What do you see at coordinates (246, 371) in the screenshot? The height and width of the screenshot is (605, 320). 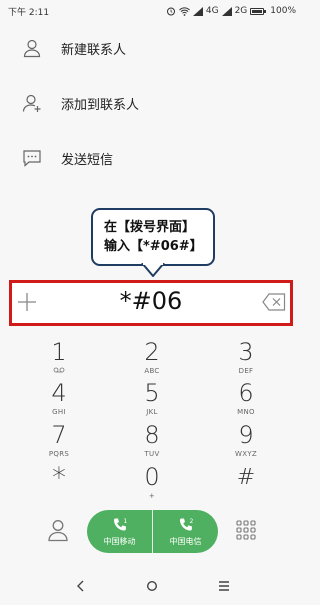 I see `key-letters: DEF` at bounding box center [246, 371].